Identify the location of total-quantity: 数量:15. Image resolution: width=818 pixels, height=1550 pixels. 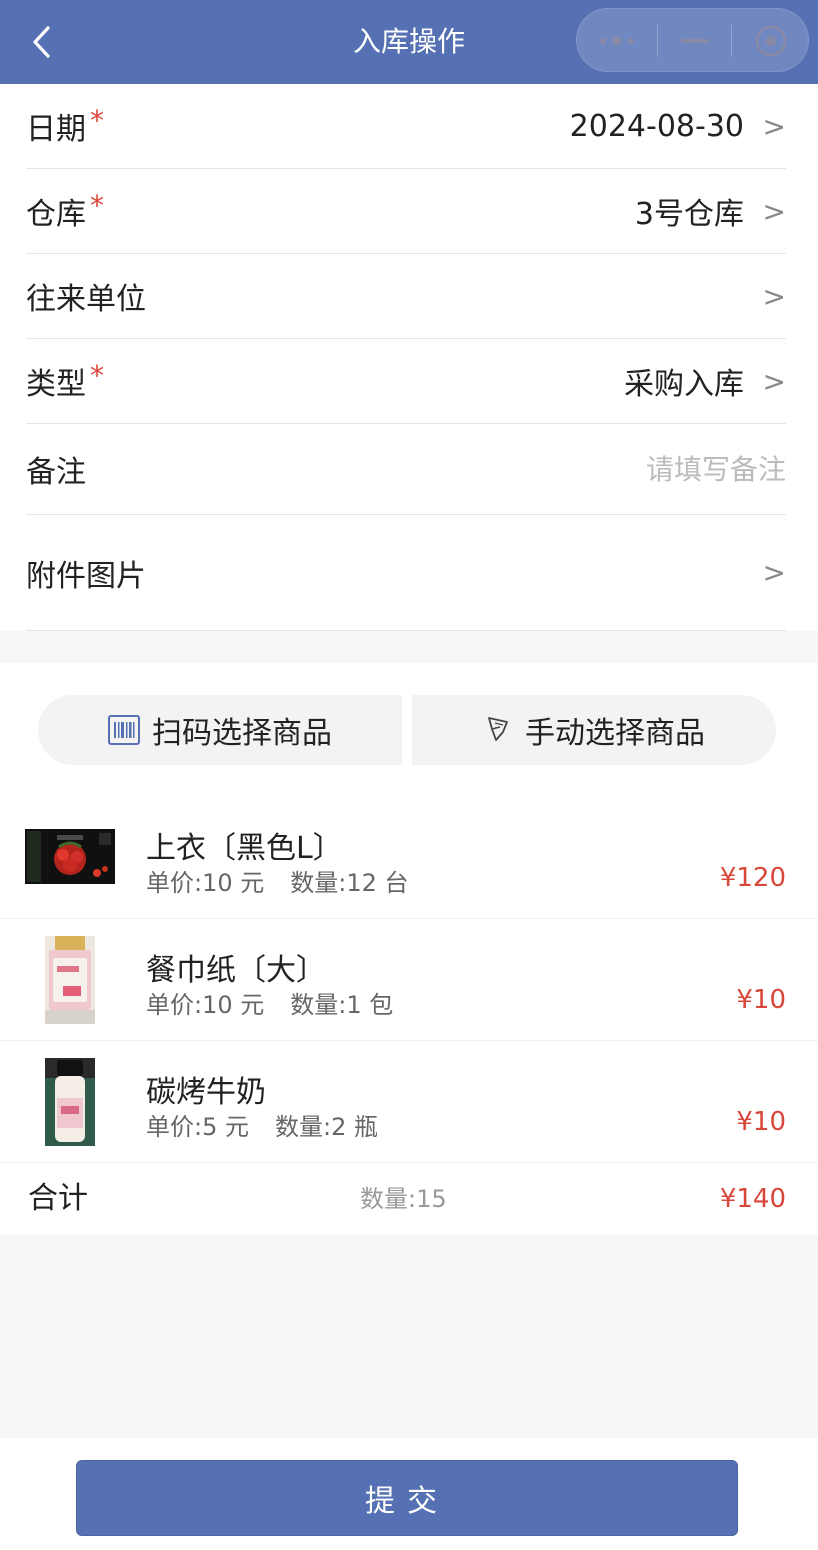
(403, 1199).